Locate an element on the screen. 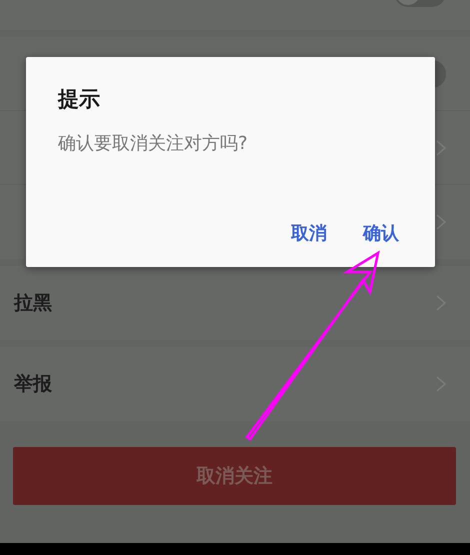  row-label: 举报 is located at coordinates (33, 384).